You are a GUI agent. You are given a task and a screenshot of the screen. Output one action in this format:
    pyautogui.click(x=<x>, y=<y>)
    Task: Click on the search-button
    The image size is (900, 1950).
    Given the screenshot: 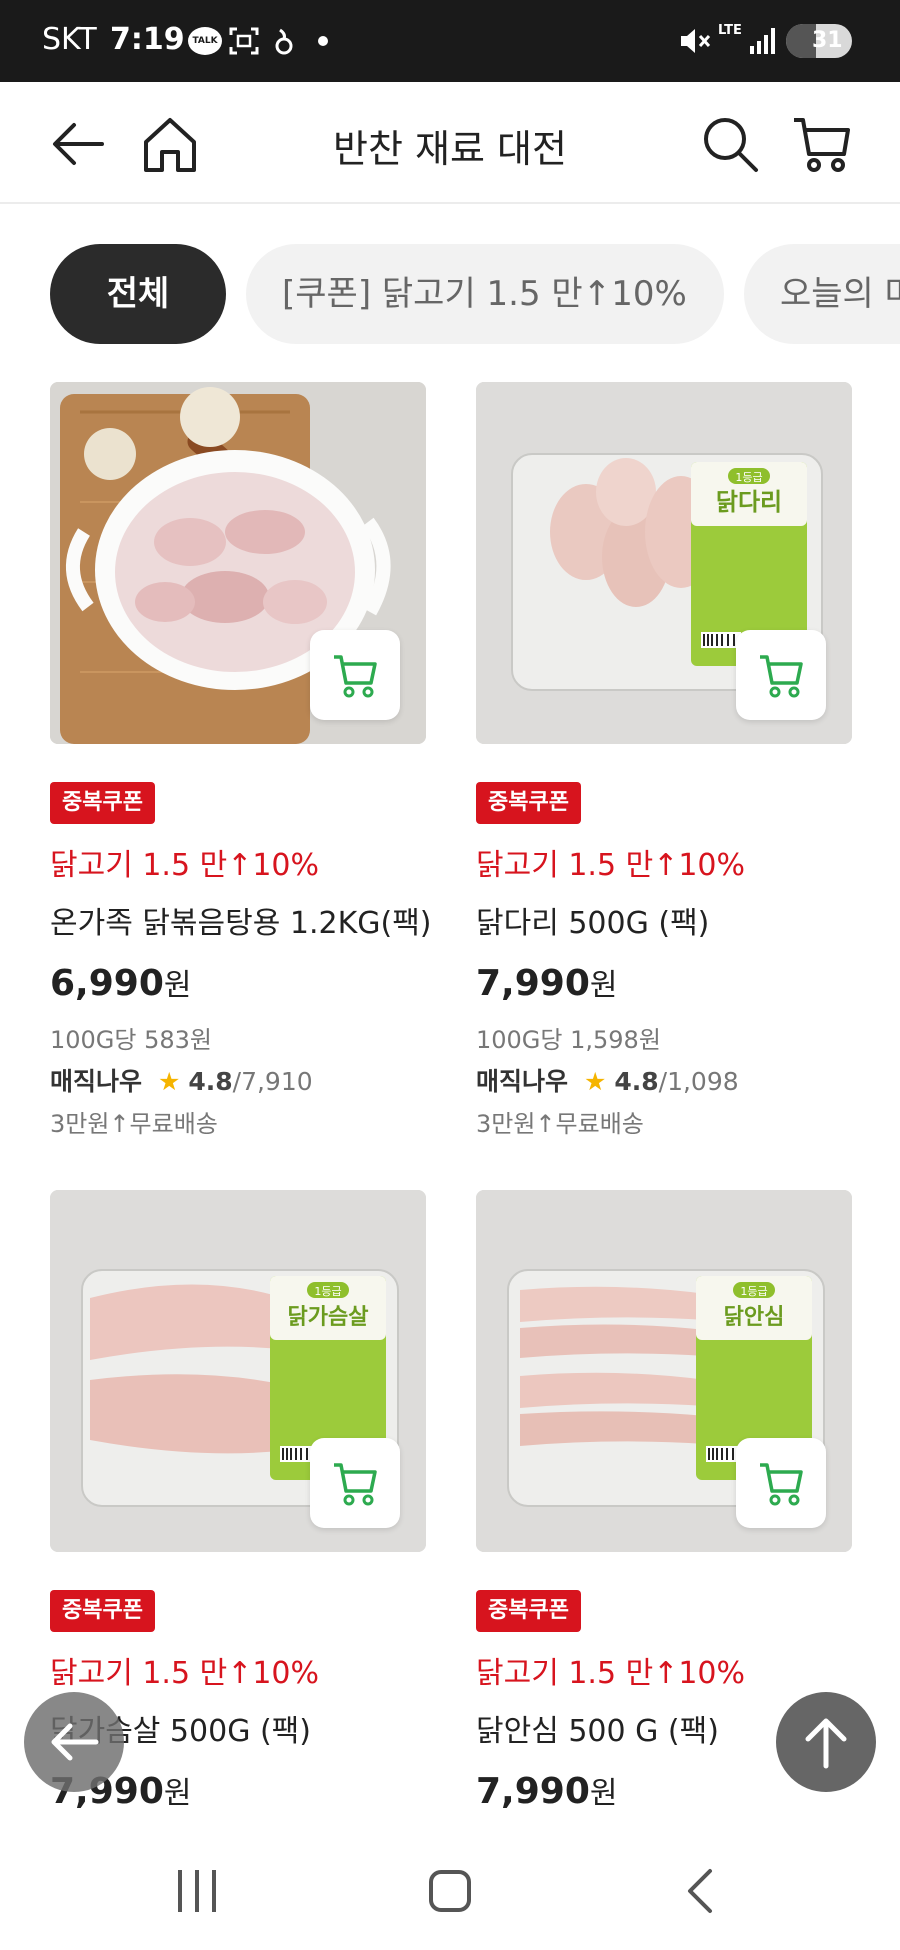 What is the action you would take?
    pyautogui.click(x=730, y=144)
    